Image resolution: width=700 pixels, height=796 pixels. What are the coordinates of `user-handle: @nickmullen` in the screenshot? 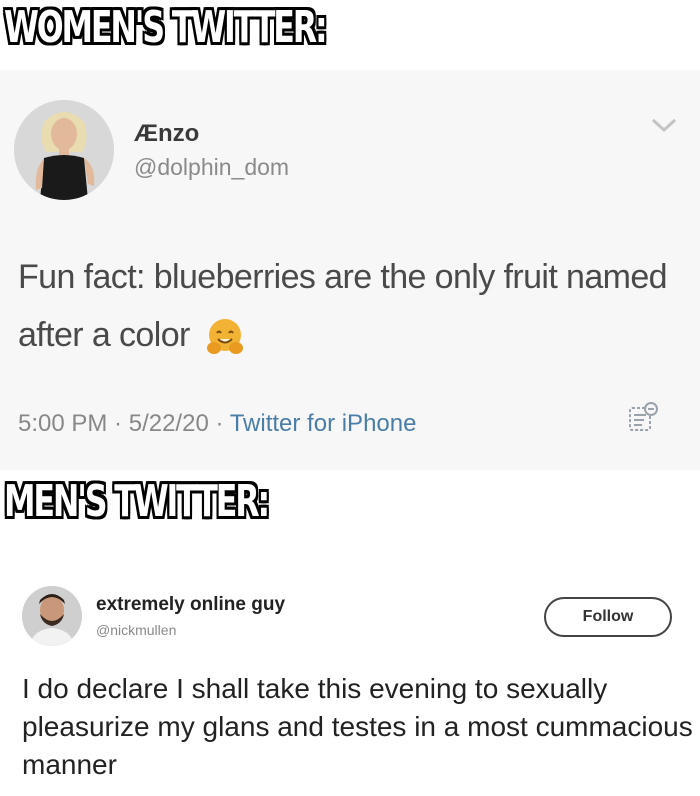 It's located at (136, 630).